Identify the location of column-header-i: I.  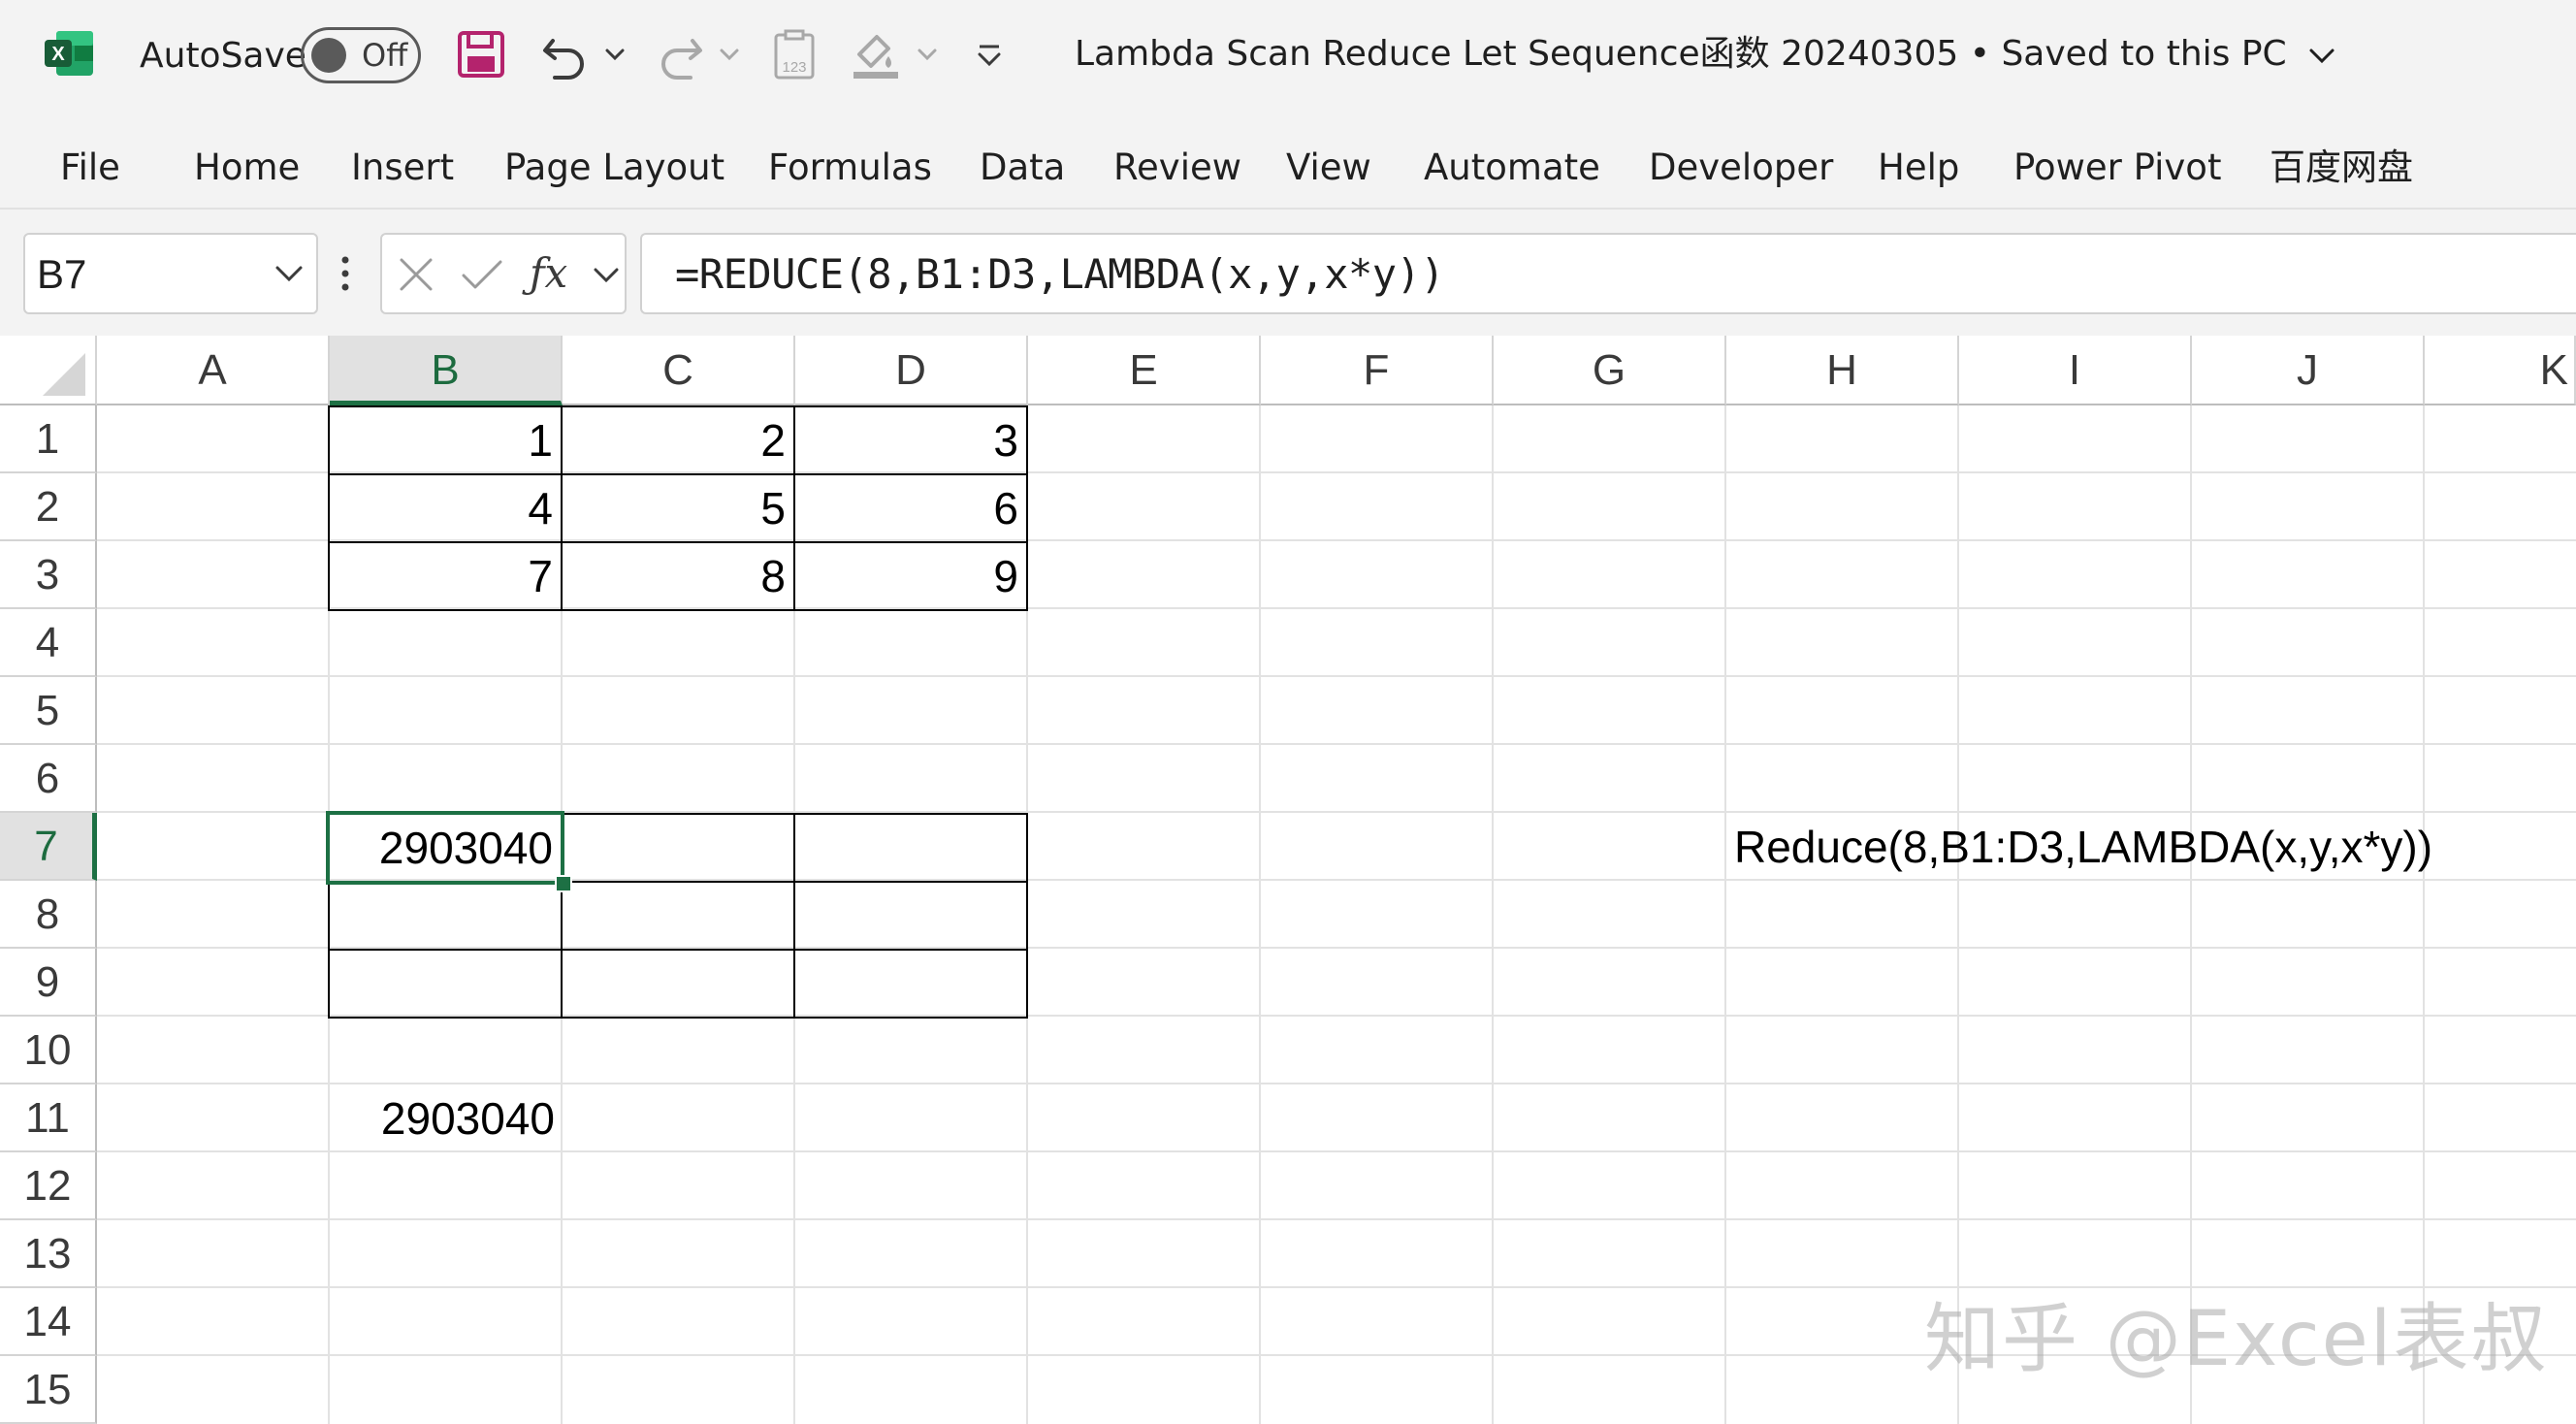
(2075, 370).